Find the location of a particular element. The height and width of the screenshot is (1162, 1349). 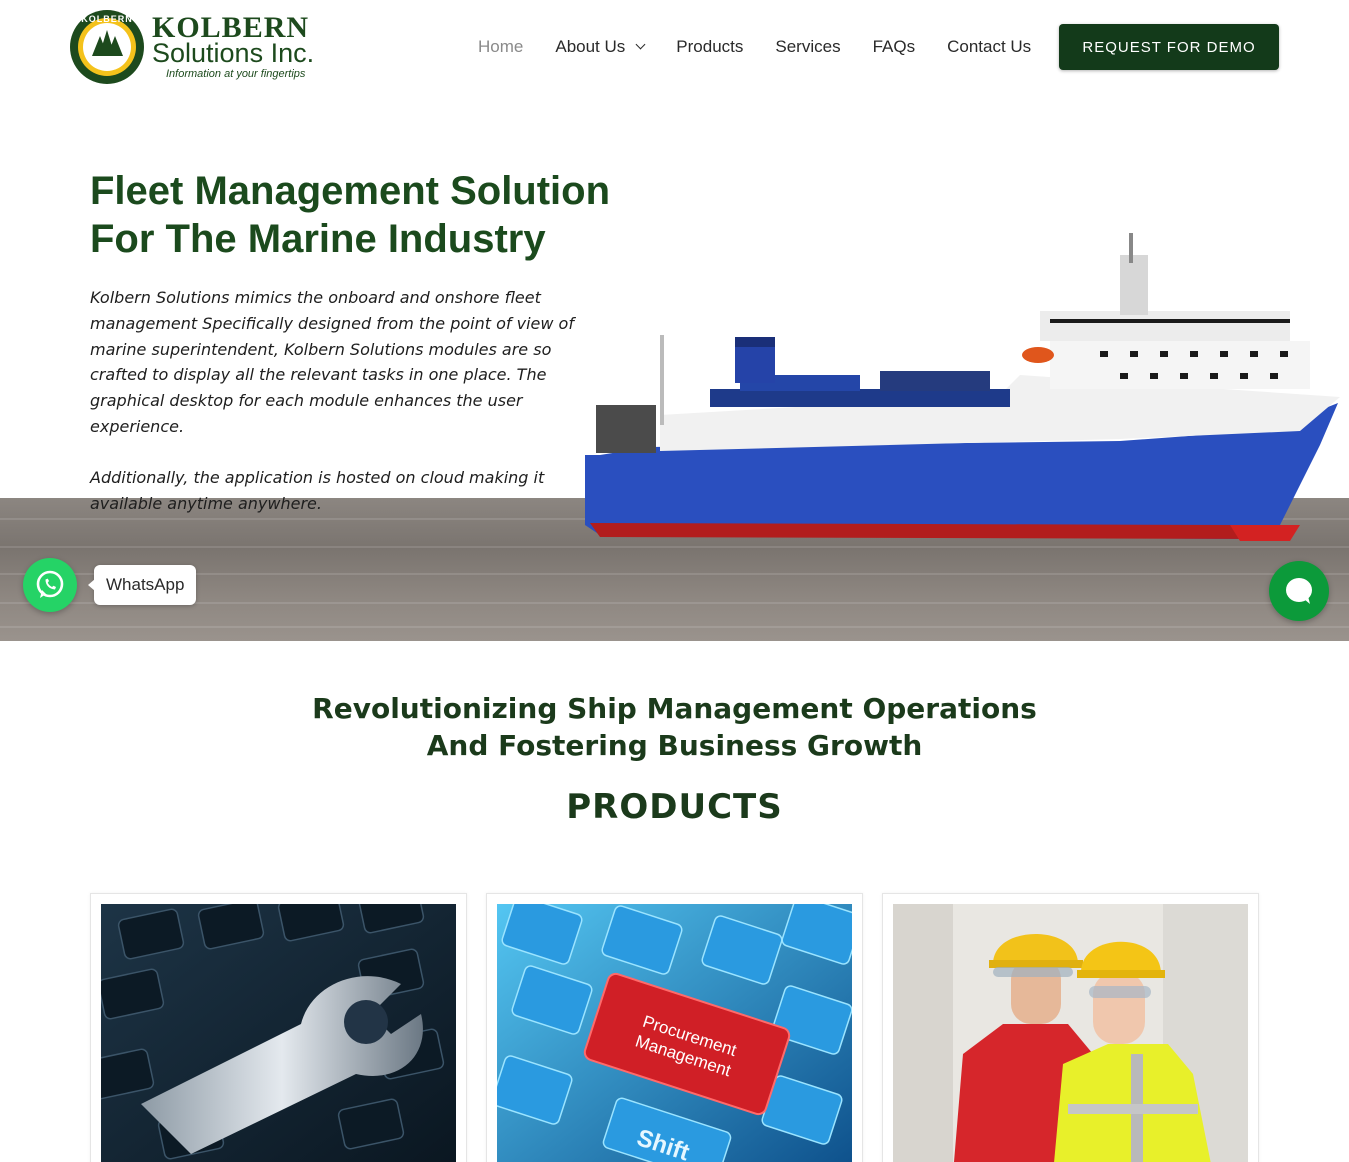

chat-bubble-icon is located at coordinates (1299, 591).